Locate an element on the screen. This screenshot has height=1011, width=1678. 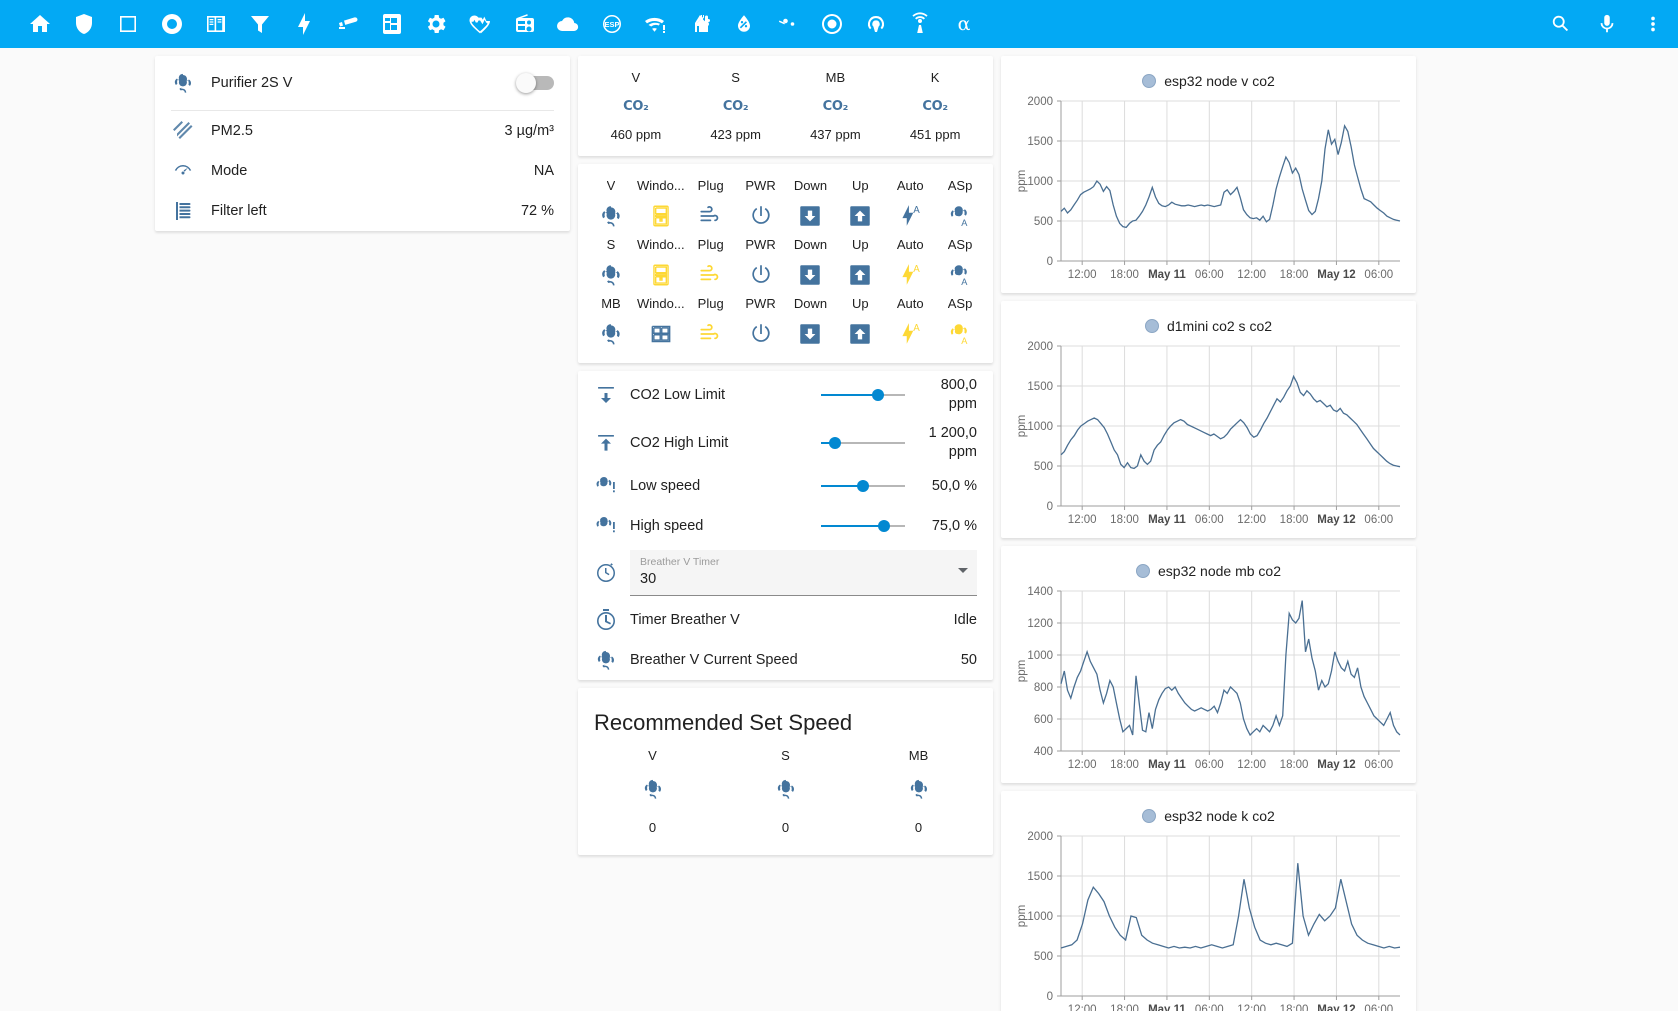
grid-cell-asp-1: ASp A is located at coordinates (960, 262).